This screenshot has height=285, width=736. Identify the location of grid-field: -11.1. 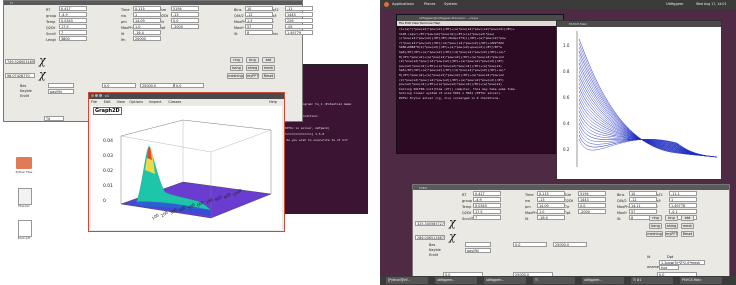
(683, 193).